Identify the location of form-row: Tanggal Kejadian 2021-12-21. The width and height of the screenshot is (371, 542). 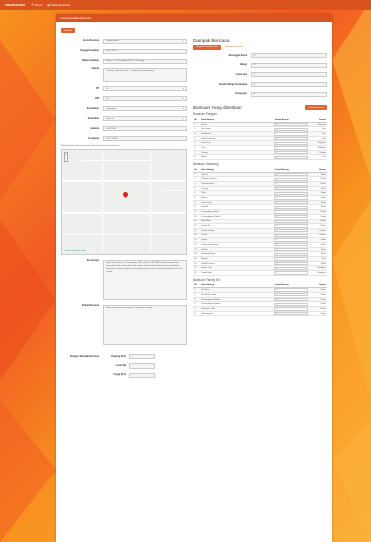
(124, 51).